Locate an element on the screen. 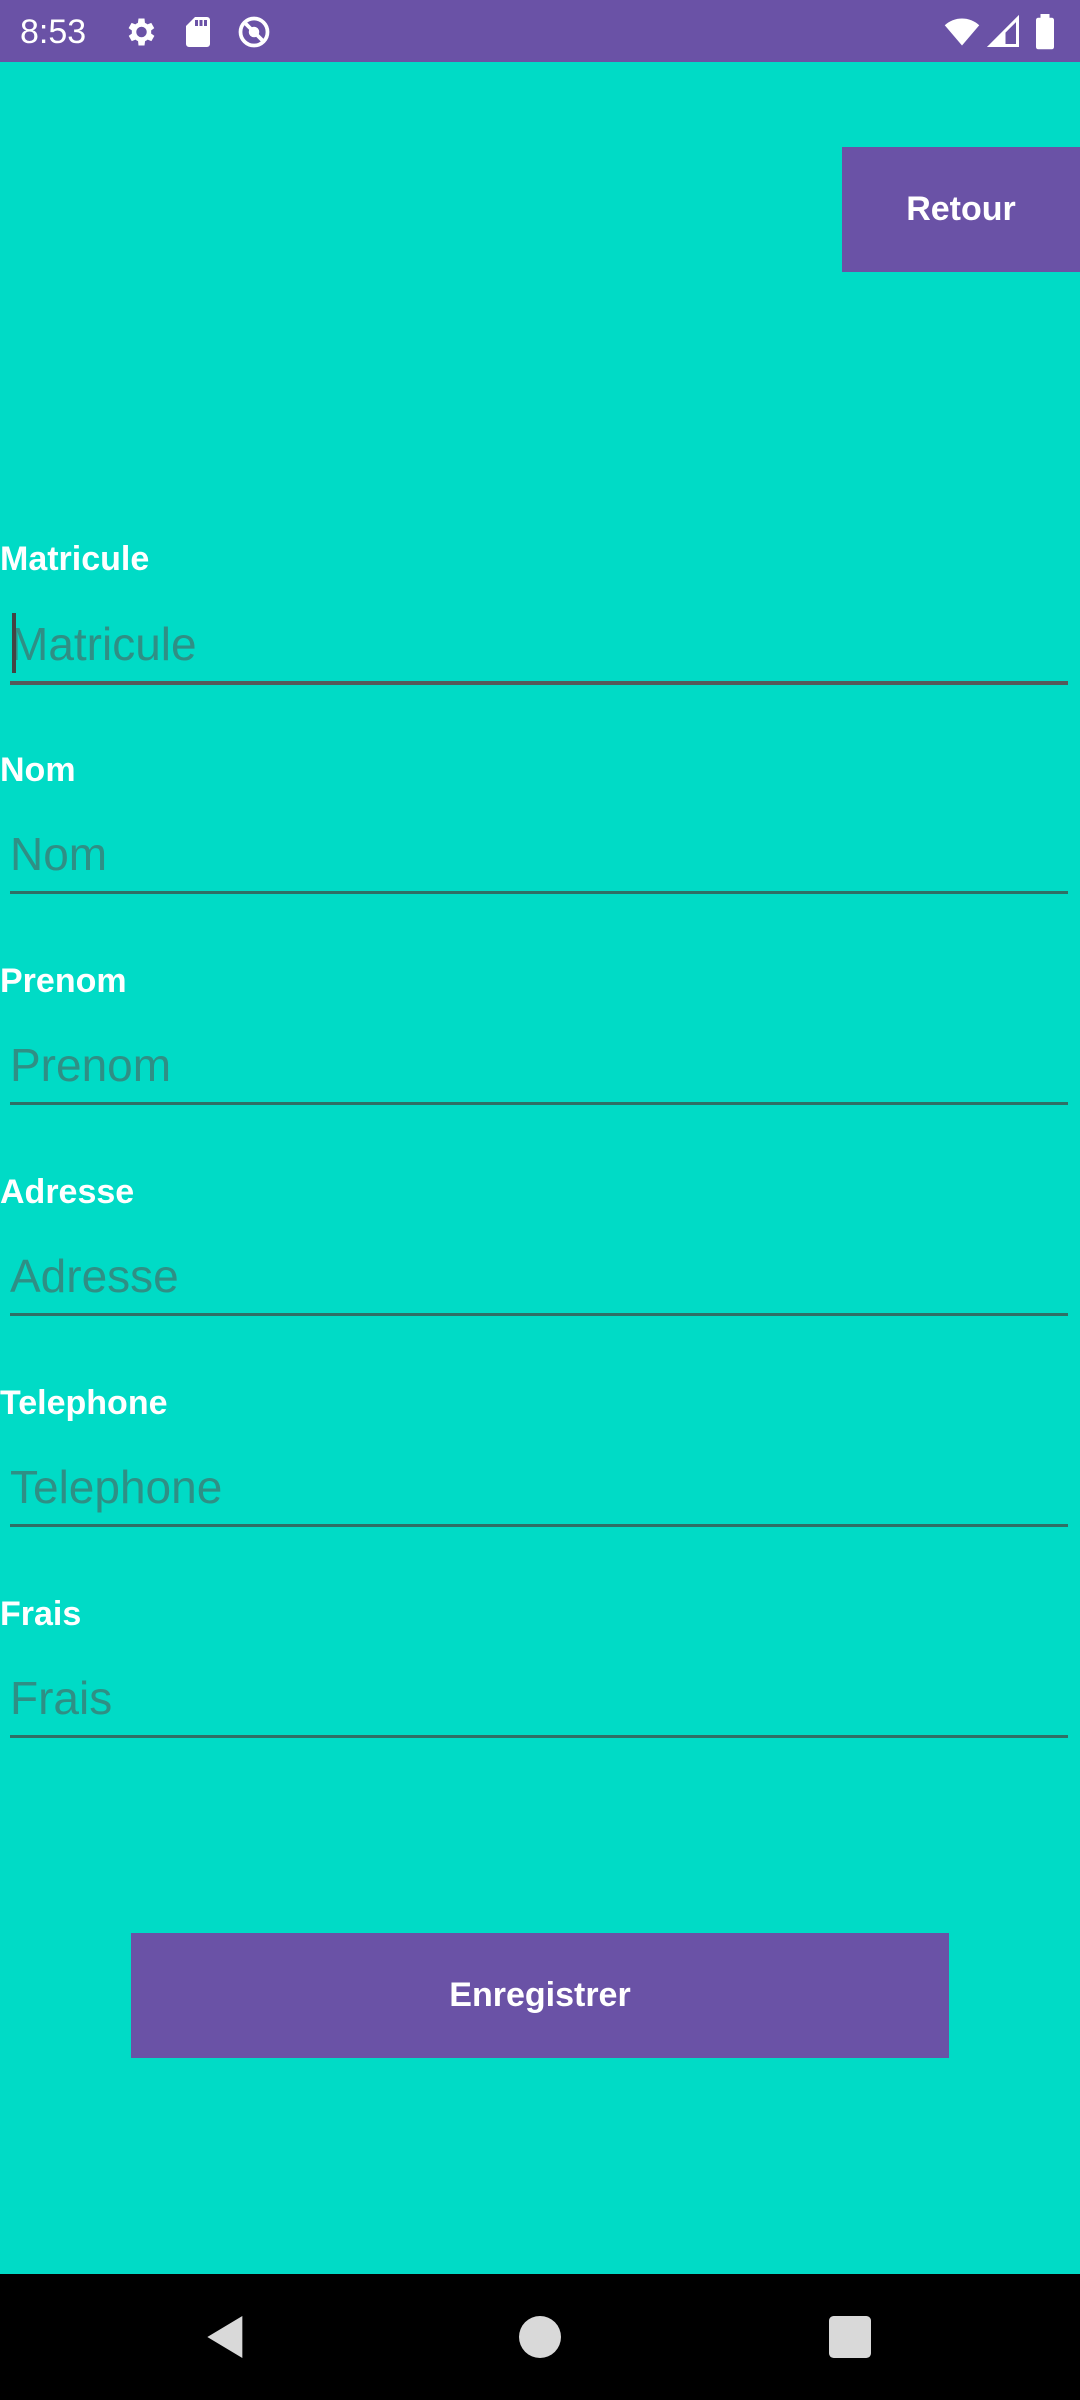 The height and width of the screenshot is (2400, 1080). navigation-bar is located at coordinates (540, 2337).